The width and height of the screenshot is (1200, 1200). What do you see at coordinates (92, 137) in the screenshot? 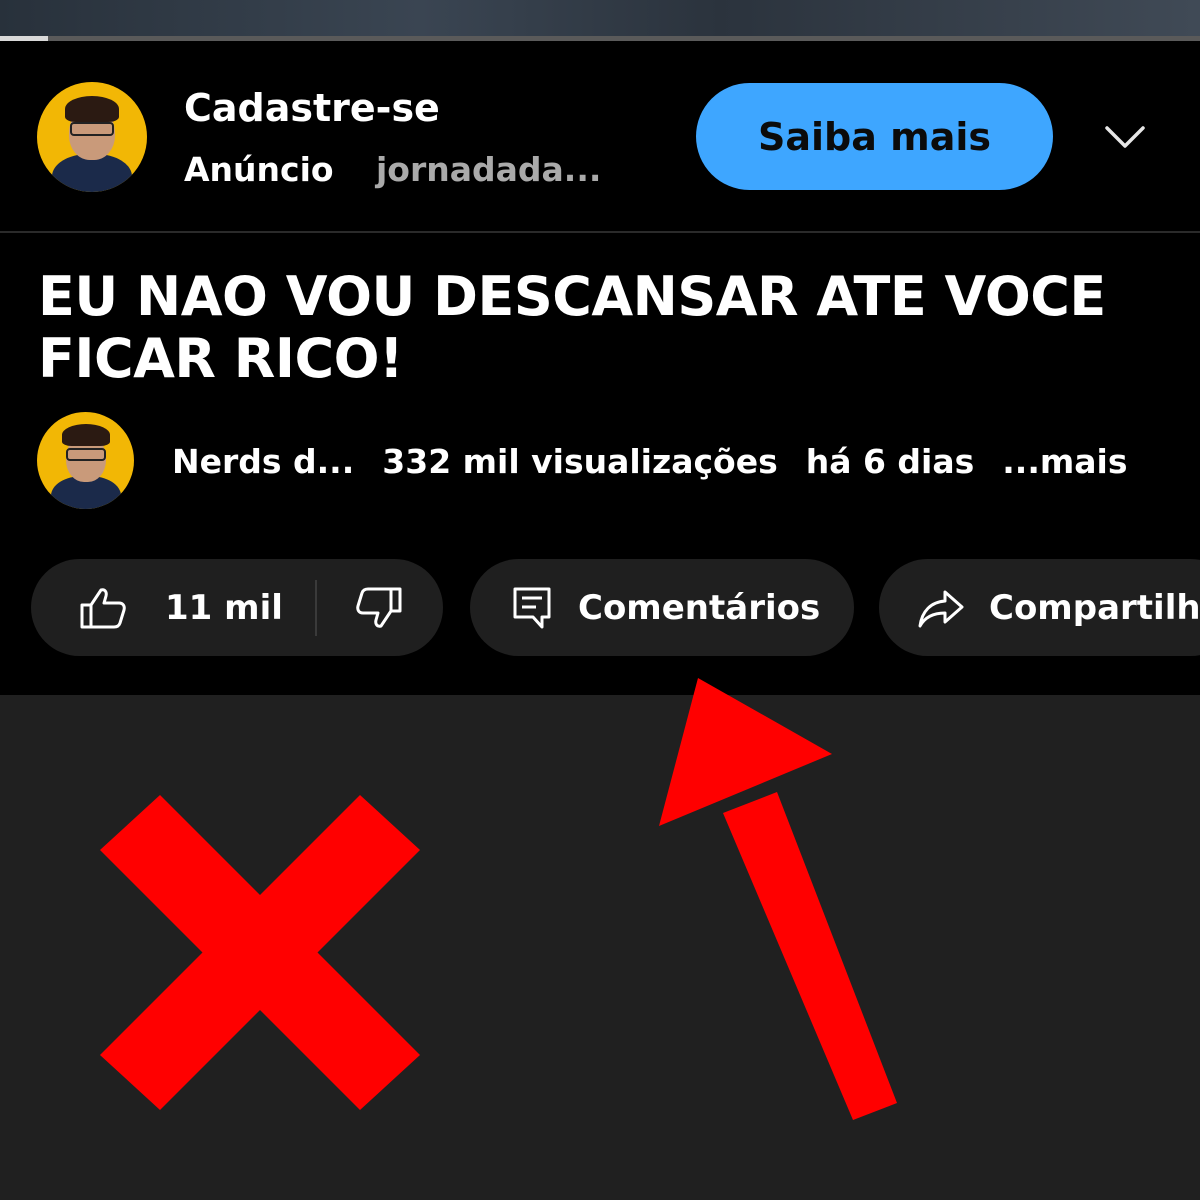
I see `advertiser-avatar` at bounding box center [92, 137].